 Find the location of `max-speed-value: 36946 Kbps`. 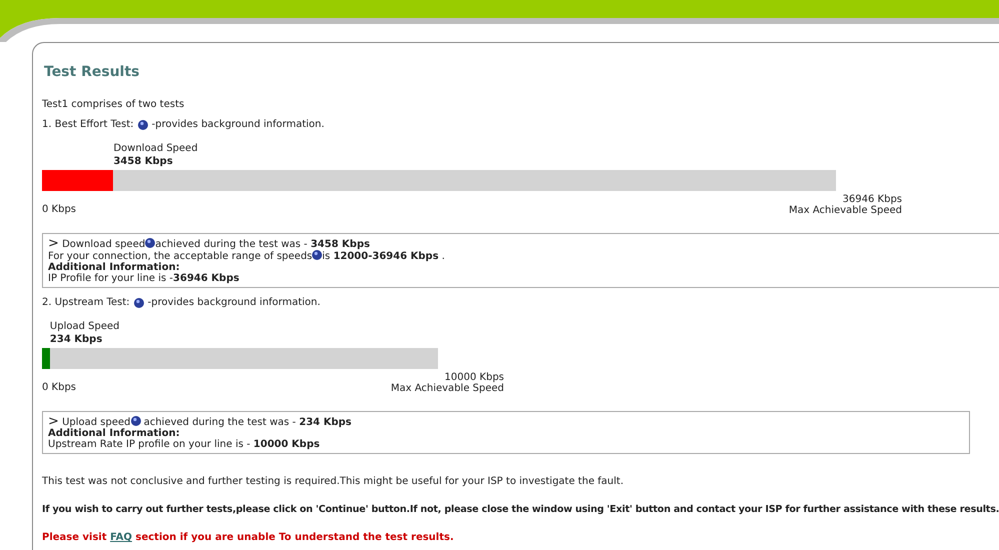

max-speed-value: 36946 Kbps is located at coordinates (872, 199).